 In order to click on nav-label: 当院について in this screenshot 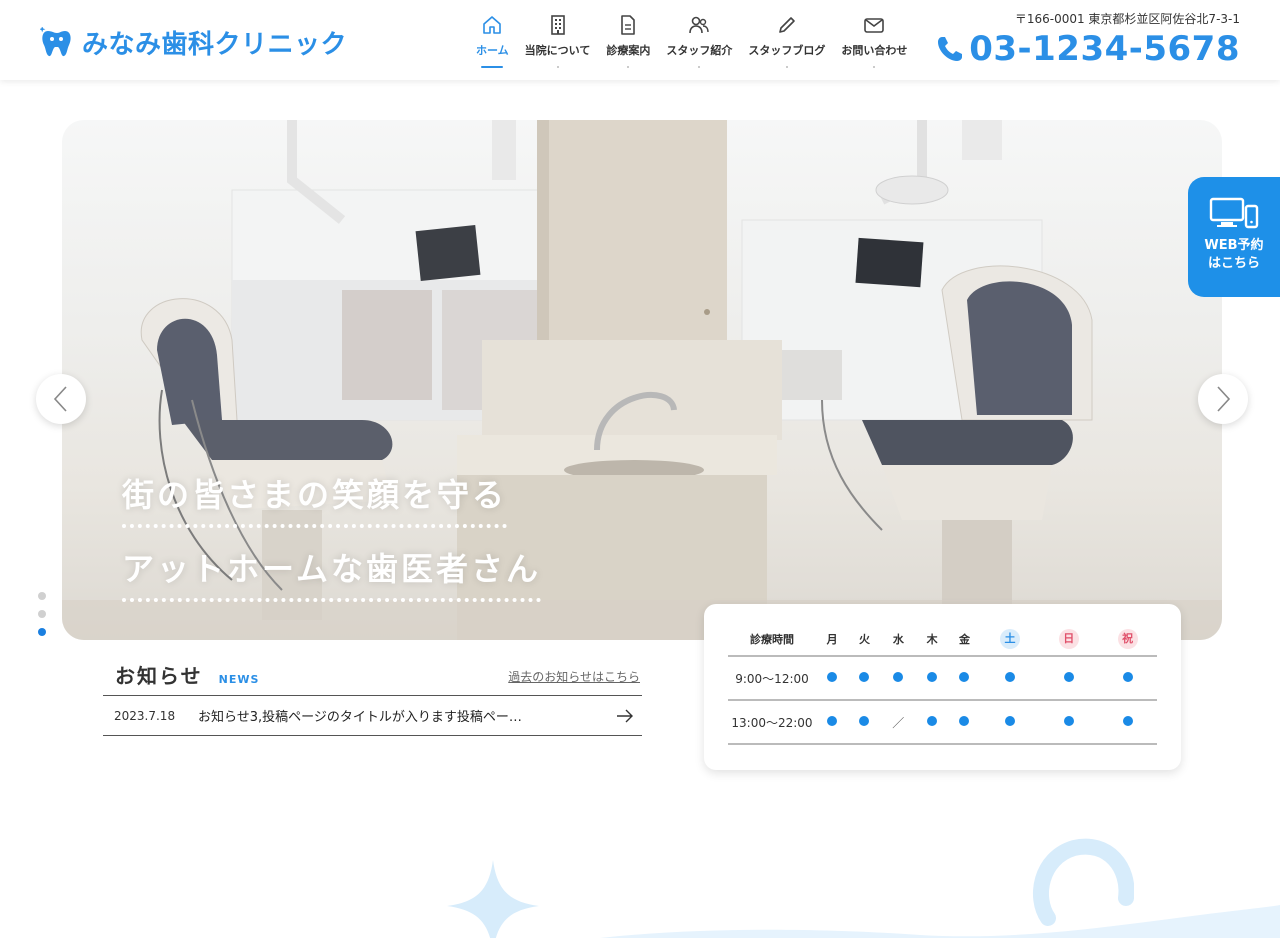, I will do `click(557, 50)`.